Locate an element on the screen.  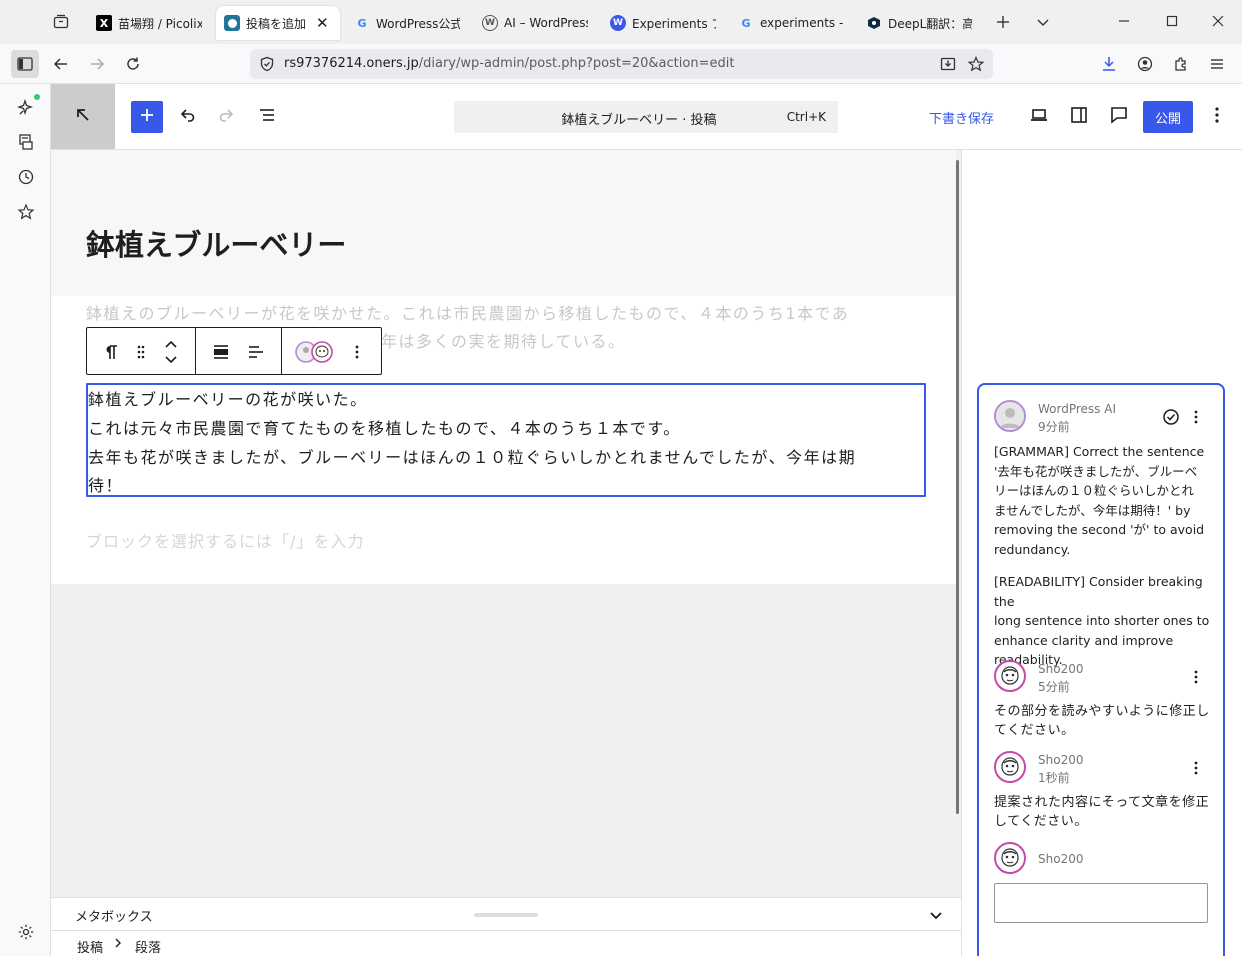
preview-button is located at coordinates (1039, 117).